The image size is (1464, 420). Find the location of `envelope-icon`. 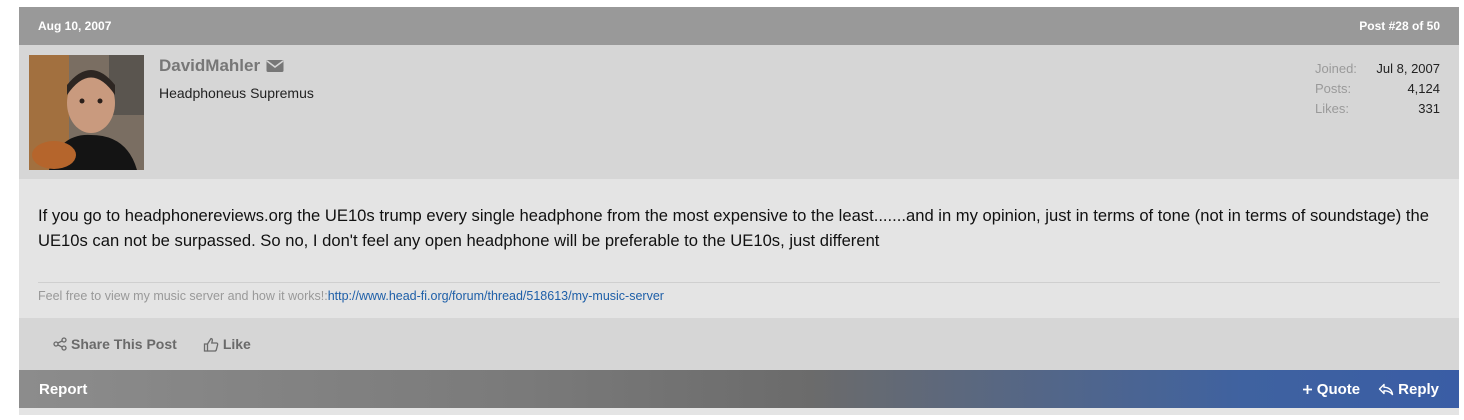

envelope-icon is located at coordinates (275, 66).